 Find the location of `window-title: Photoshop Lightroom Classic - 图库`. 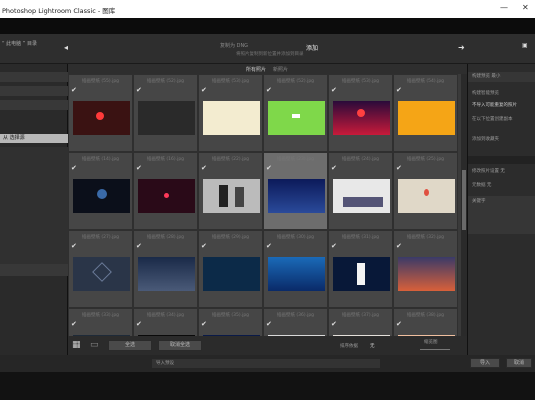

window-title: Photoshop Lightroom Classic - 图库 is located at coordinates (59, 11).